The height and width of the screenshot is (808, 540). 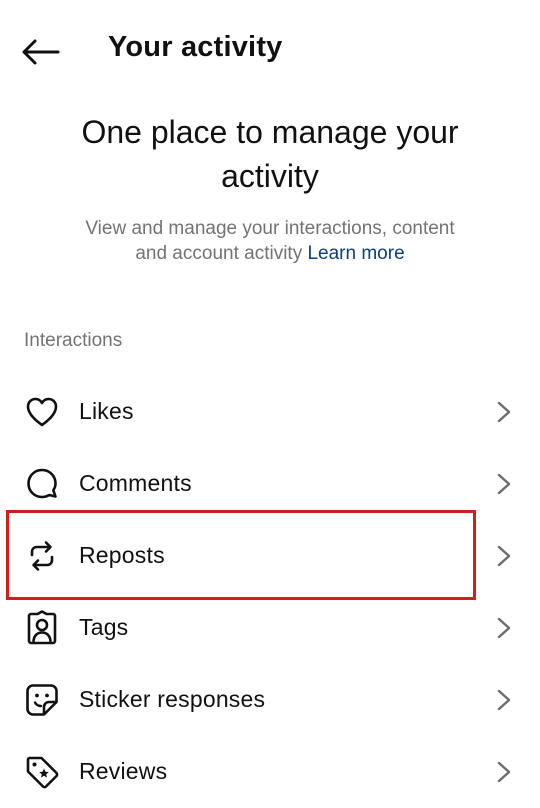 What do you see at coordinates (123, 771) in the screenshot?
I see `list-item-label: Reviews` at bounding box center [123, 771].